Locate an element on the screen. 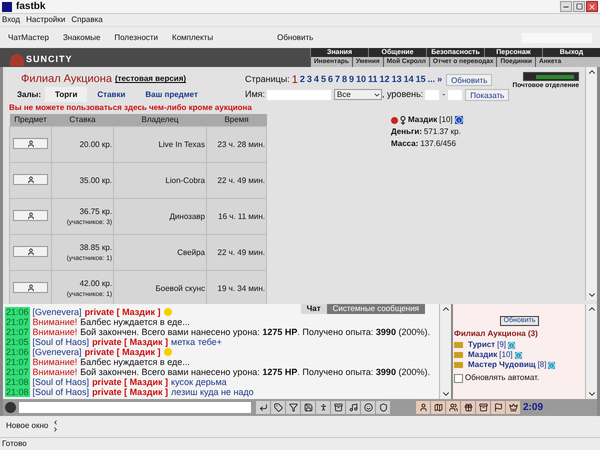 The width and height of the screenshot is (600, 450). close-button is located at coordinates (592, 6).